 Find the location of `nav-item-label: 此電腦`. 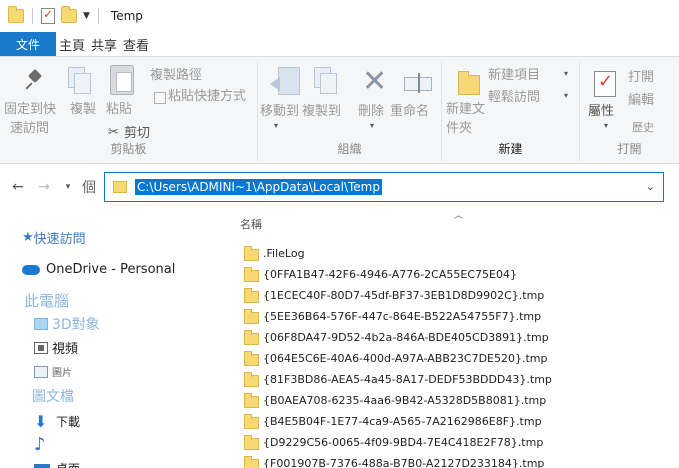

nav-item-label: 此電腦 is located at coordinates (47, 301).